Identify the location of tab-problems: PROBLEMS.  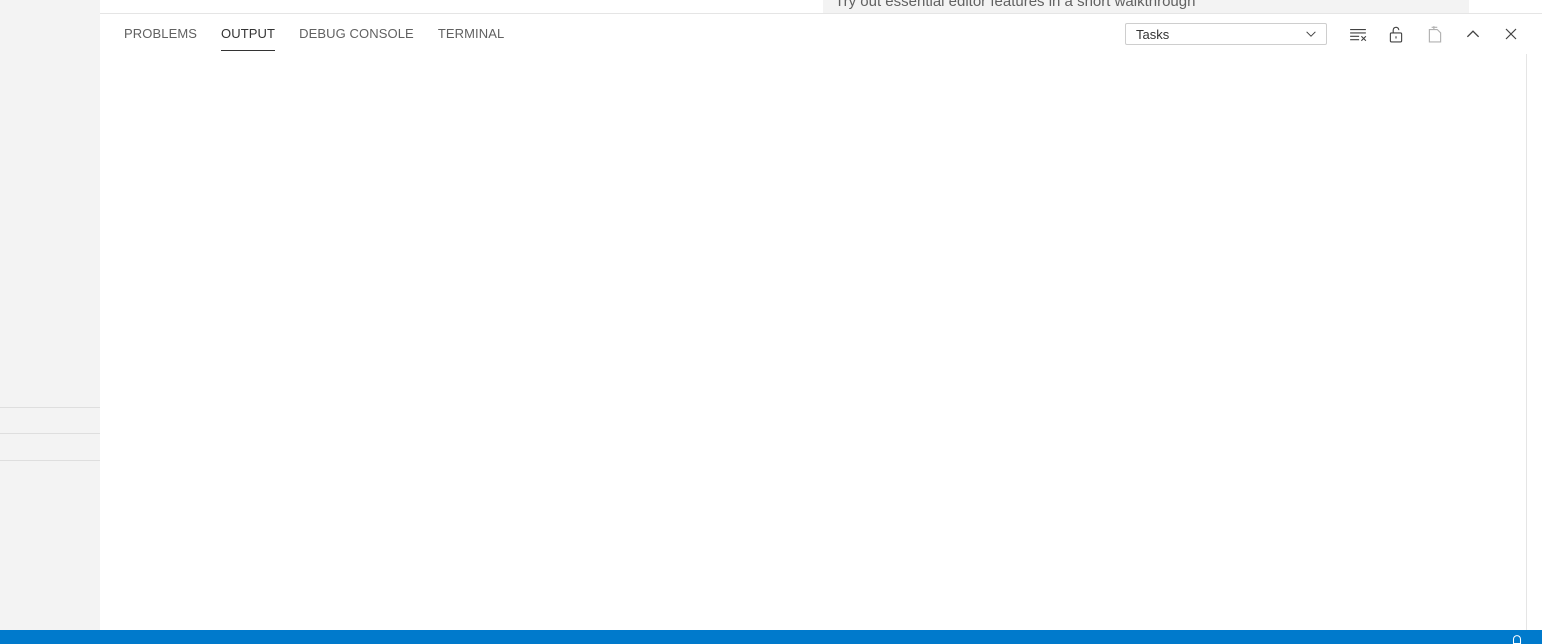
(160, 34).